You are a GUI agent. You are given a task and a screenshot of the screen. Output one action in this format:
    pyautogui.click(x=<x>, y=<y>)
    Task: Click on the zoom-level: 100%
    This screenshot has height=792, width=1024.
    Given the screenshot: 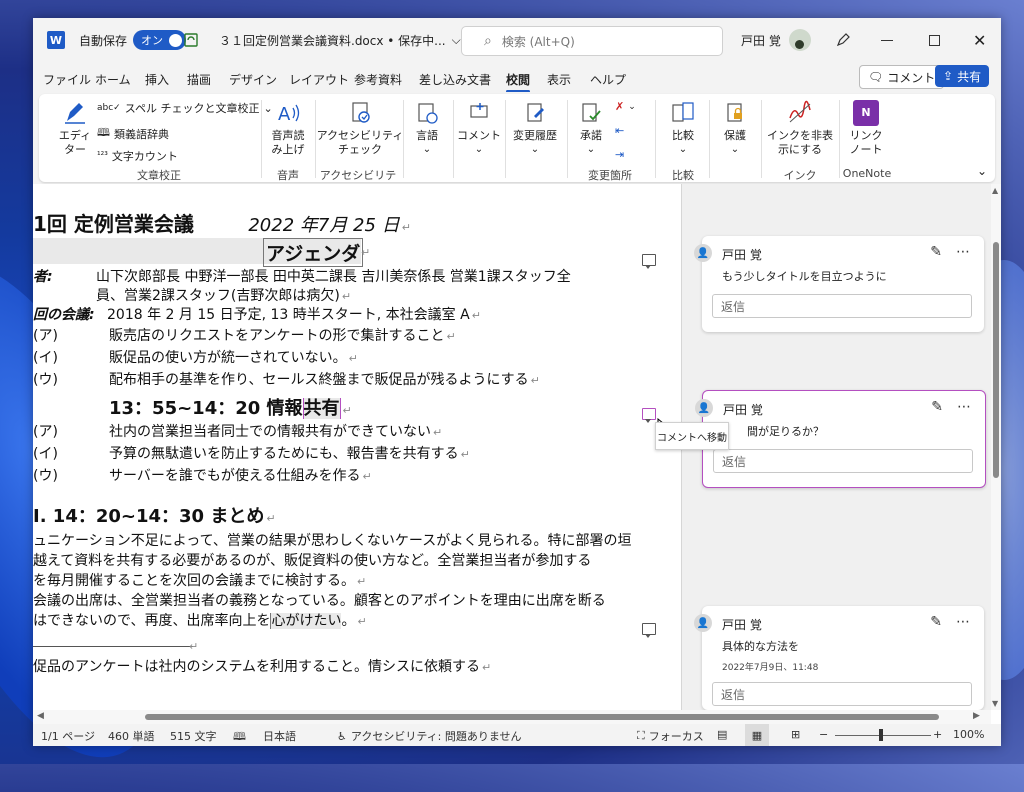 What is the action you would take?
    pyautogui.click(x=968, y=734)
    